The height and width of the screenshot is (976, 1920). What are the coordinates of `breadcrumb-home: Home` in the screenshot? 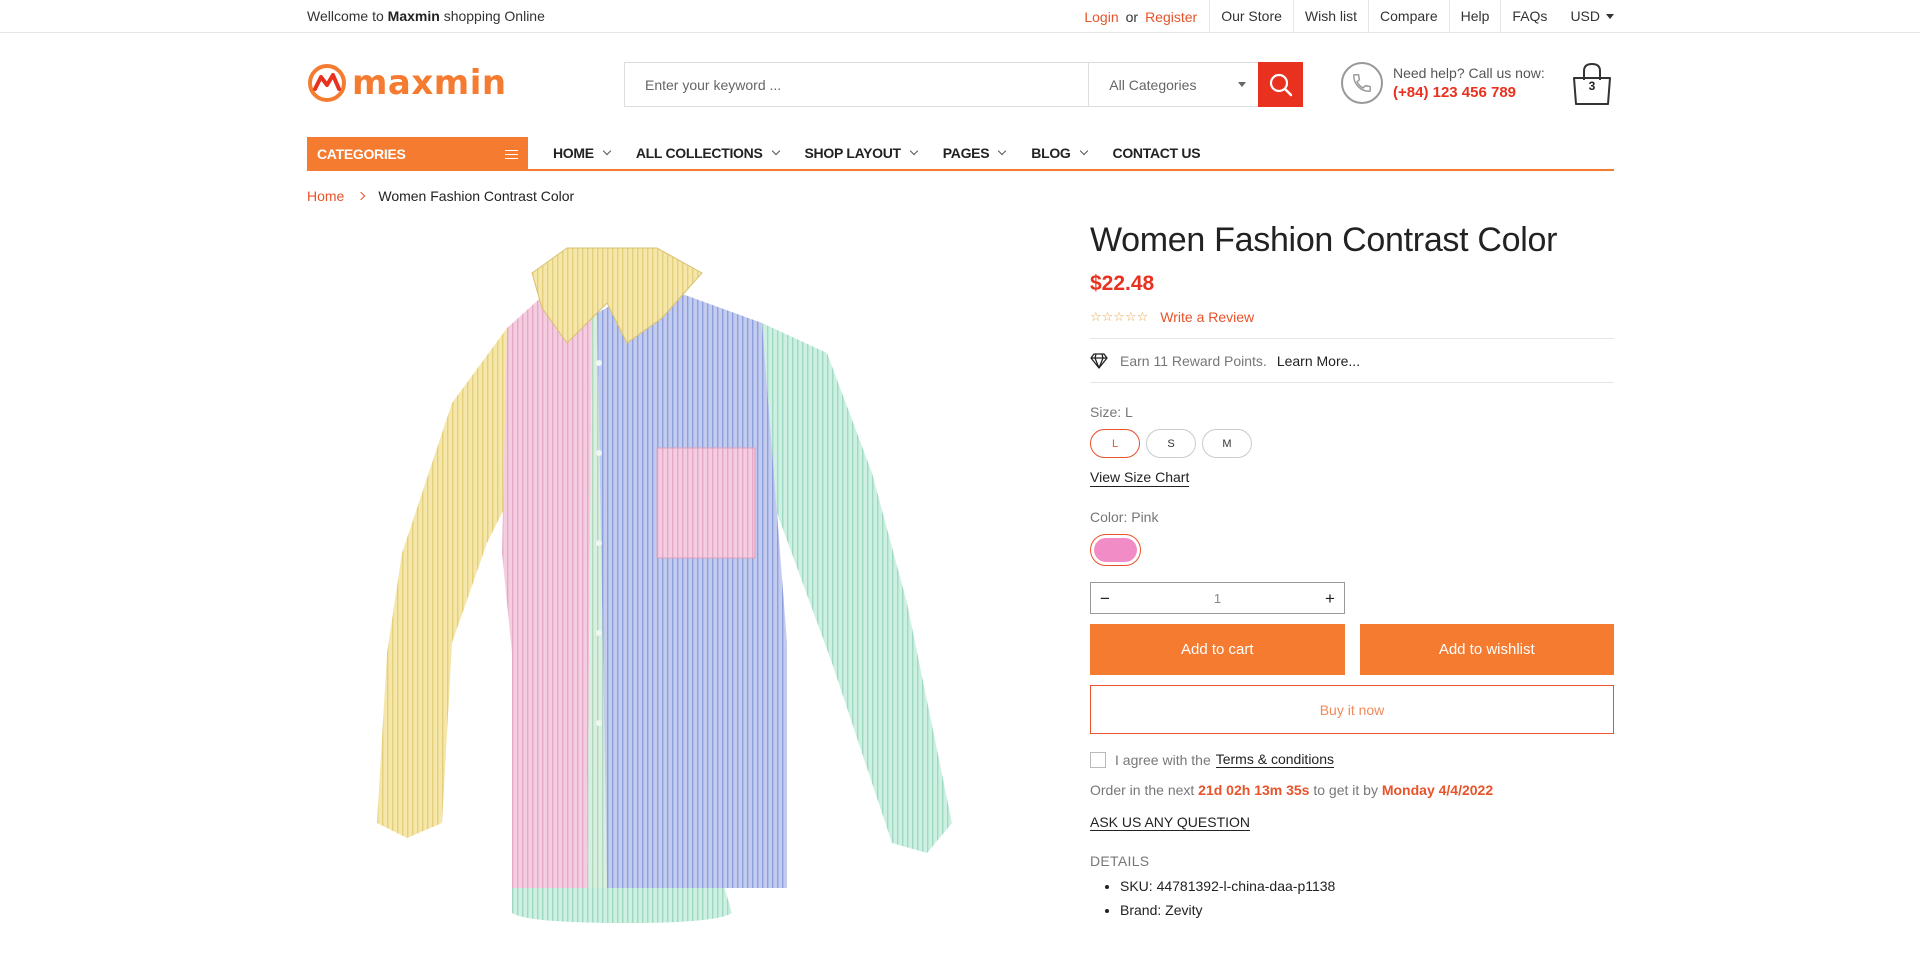 It's located at (325, 196).